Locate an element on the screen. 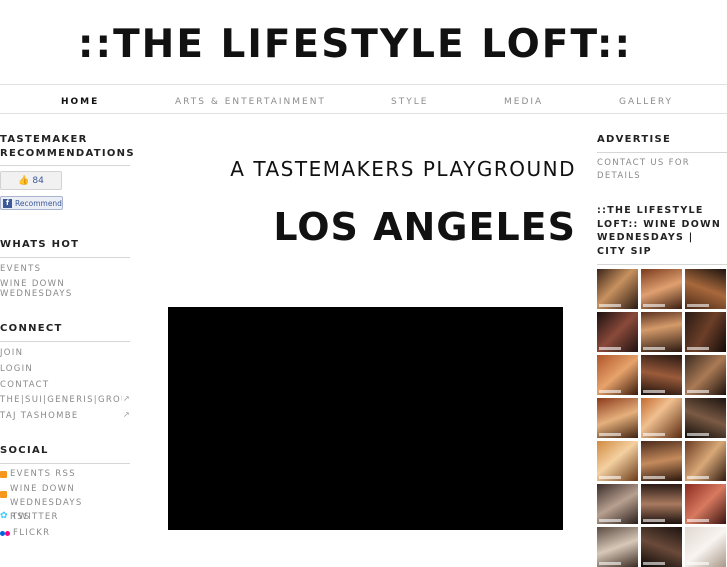  page-tagline: A TASTEMAKERS PLAYGROUND is located at coordinates (403, 169).